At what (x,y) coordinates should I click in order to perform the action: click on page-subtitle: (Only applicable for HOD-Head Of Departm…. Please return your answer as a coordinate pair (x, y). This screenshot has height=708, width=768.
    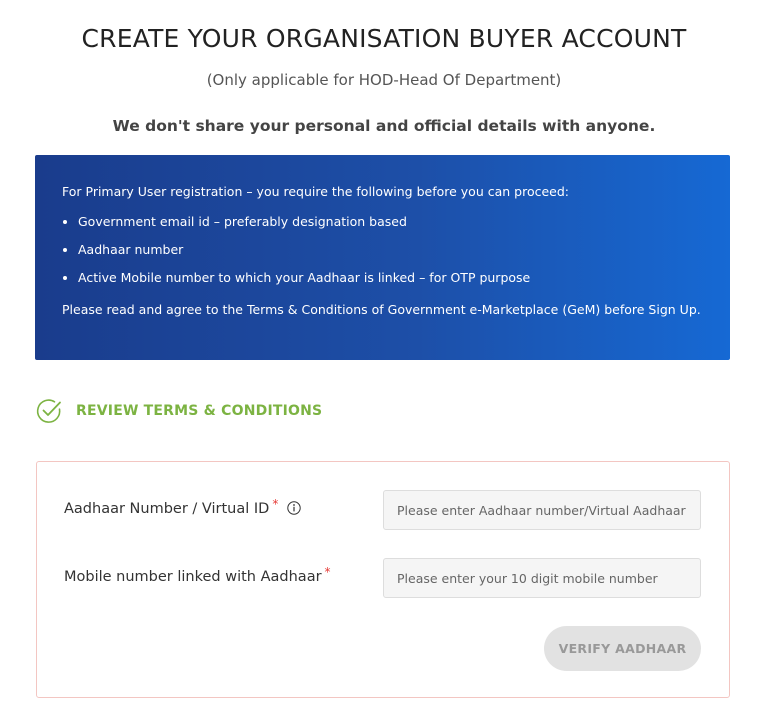
    Looking at the image, I should click on (384, 80).